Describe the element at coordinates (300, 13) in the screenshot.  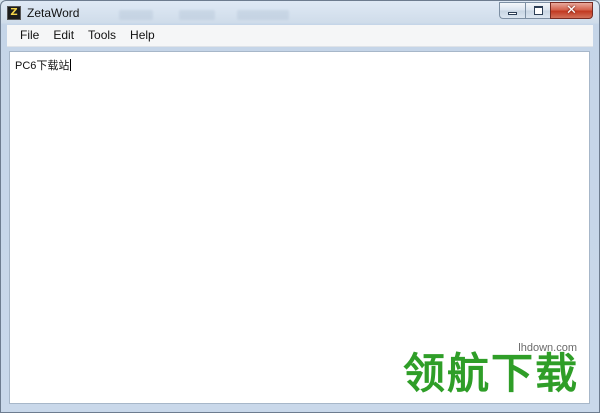
I see `title-bar: Z ZetaWord ✕` at that location.